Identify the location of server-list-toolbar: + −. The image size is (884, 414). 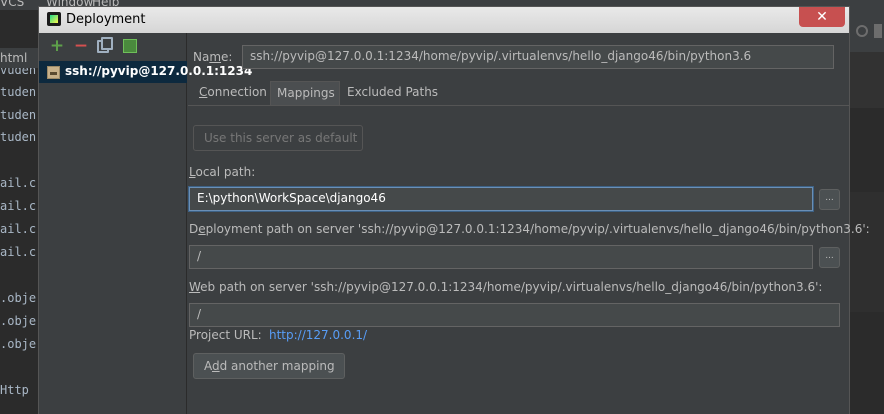
(113, 47).